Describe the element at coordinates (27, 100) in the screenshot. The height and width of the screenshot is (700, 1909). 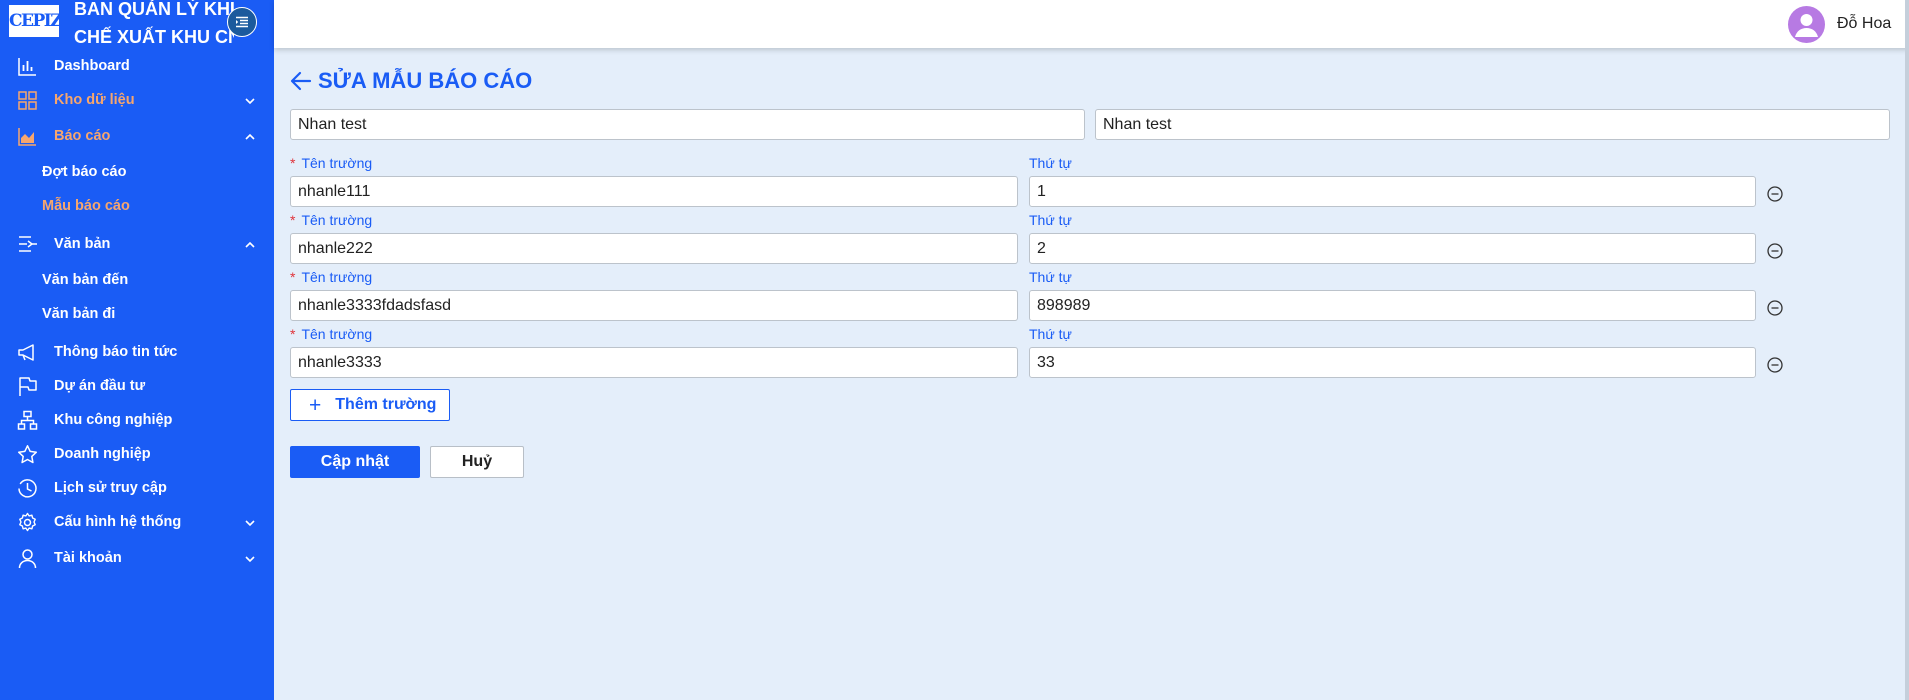
I see `grid-icon` at that location.